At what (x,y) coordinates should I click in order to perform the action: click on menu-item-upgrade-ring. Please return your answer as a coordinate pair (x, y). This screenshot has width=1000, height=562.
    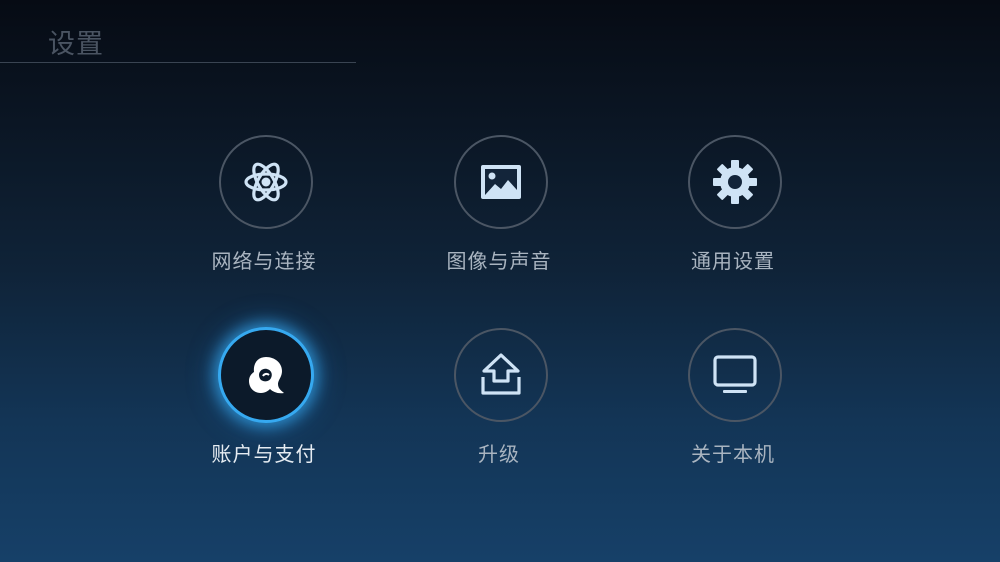
    Looking at the image, I should click on (501, 375).